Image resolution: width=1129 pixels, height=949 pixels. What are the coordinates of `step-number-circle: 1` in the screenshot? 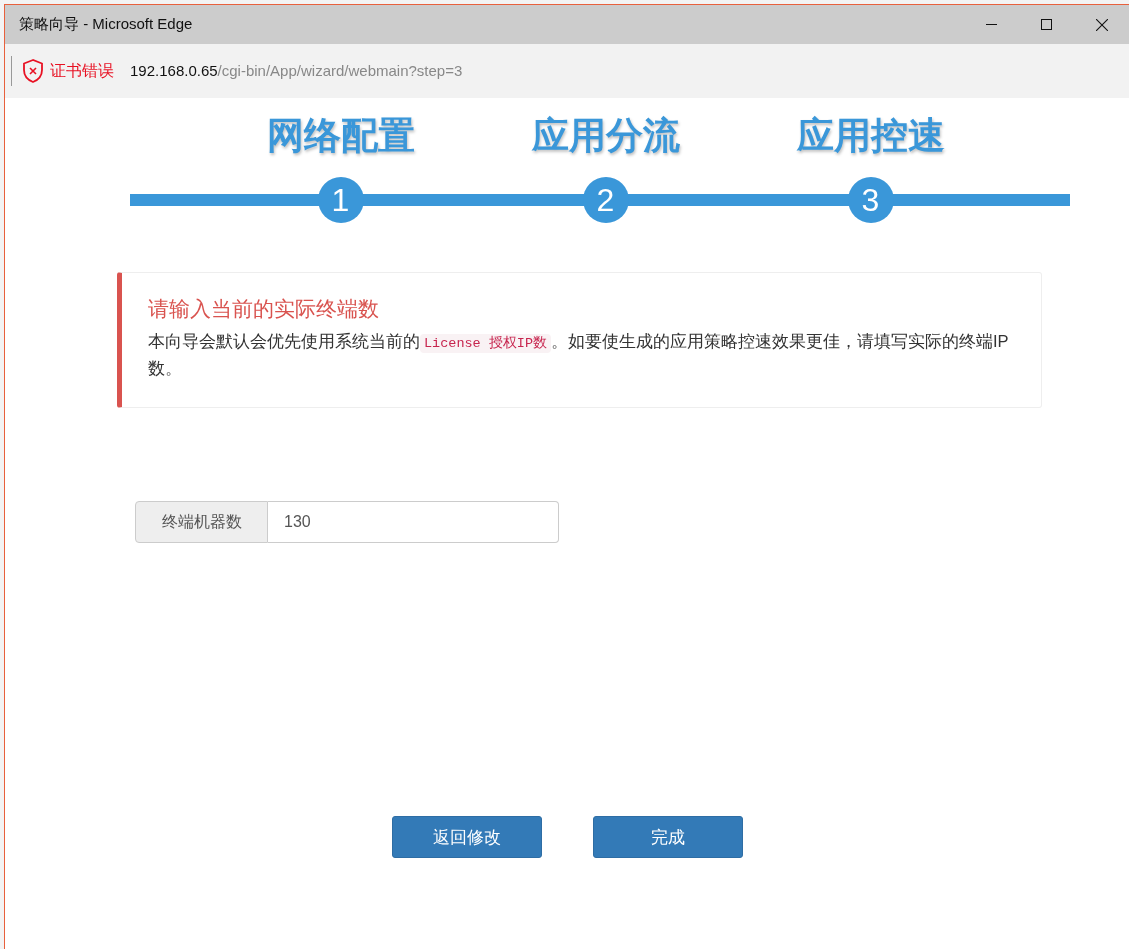 It's located at (340, 200).